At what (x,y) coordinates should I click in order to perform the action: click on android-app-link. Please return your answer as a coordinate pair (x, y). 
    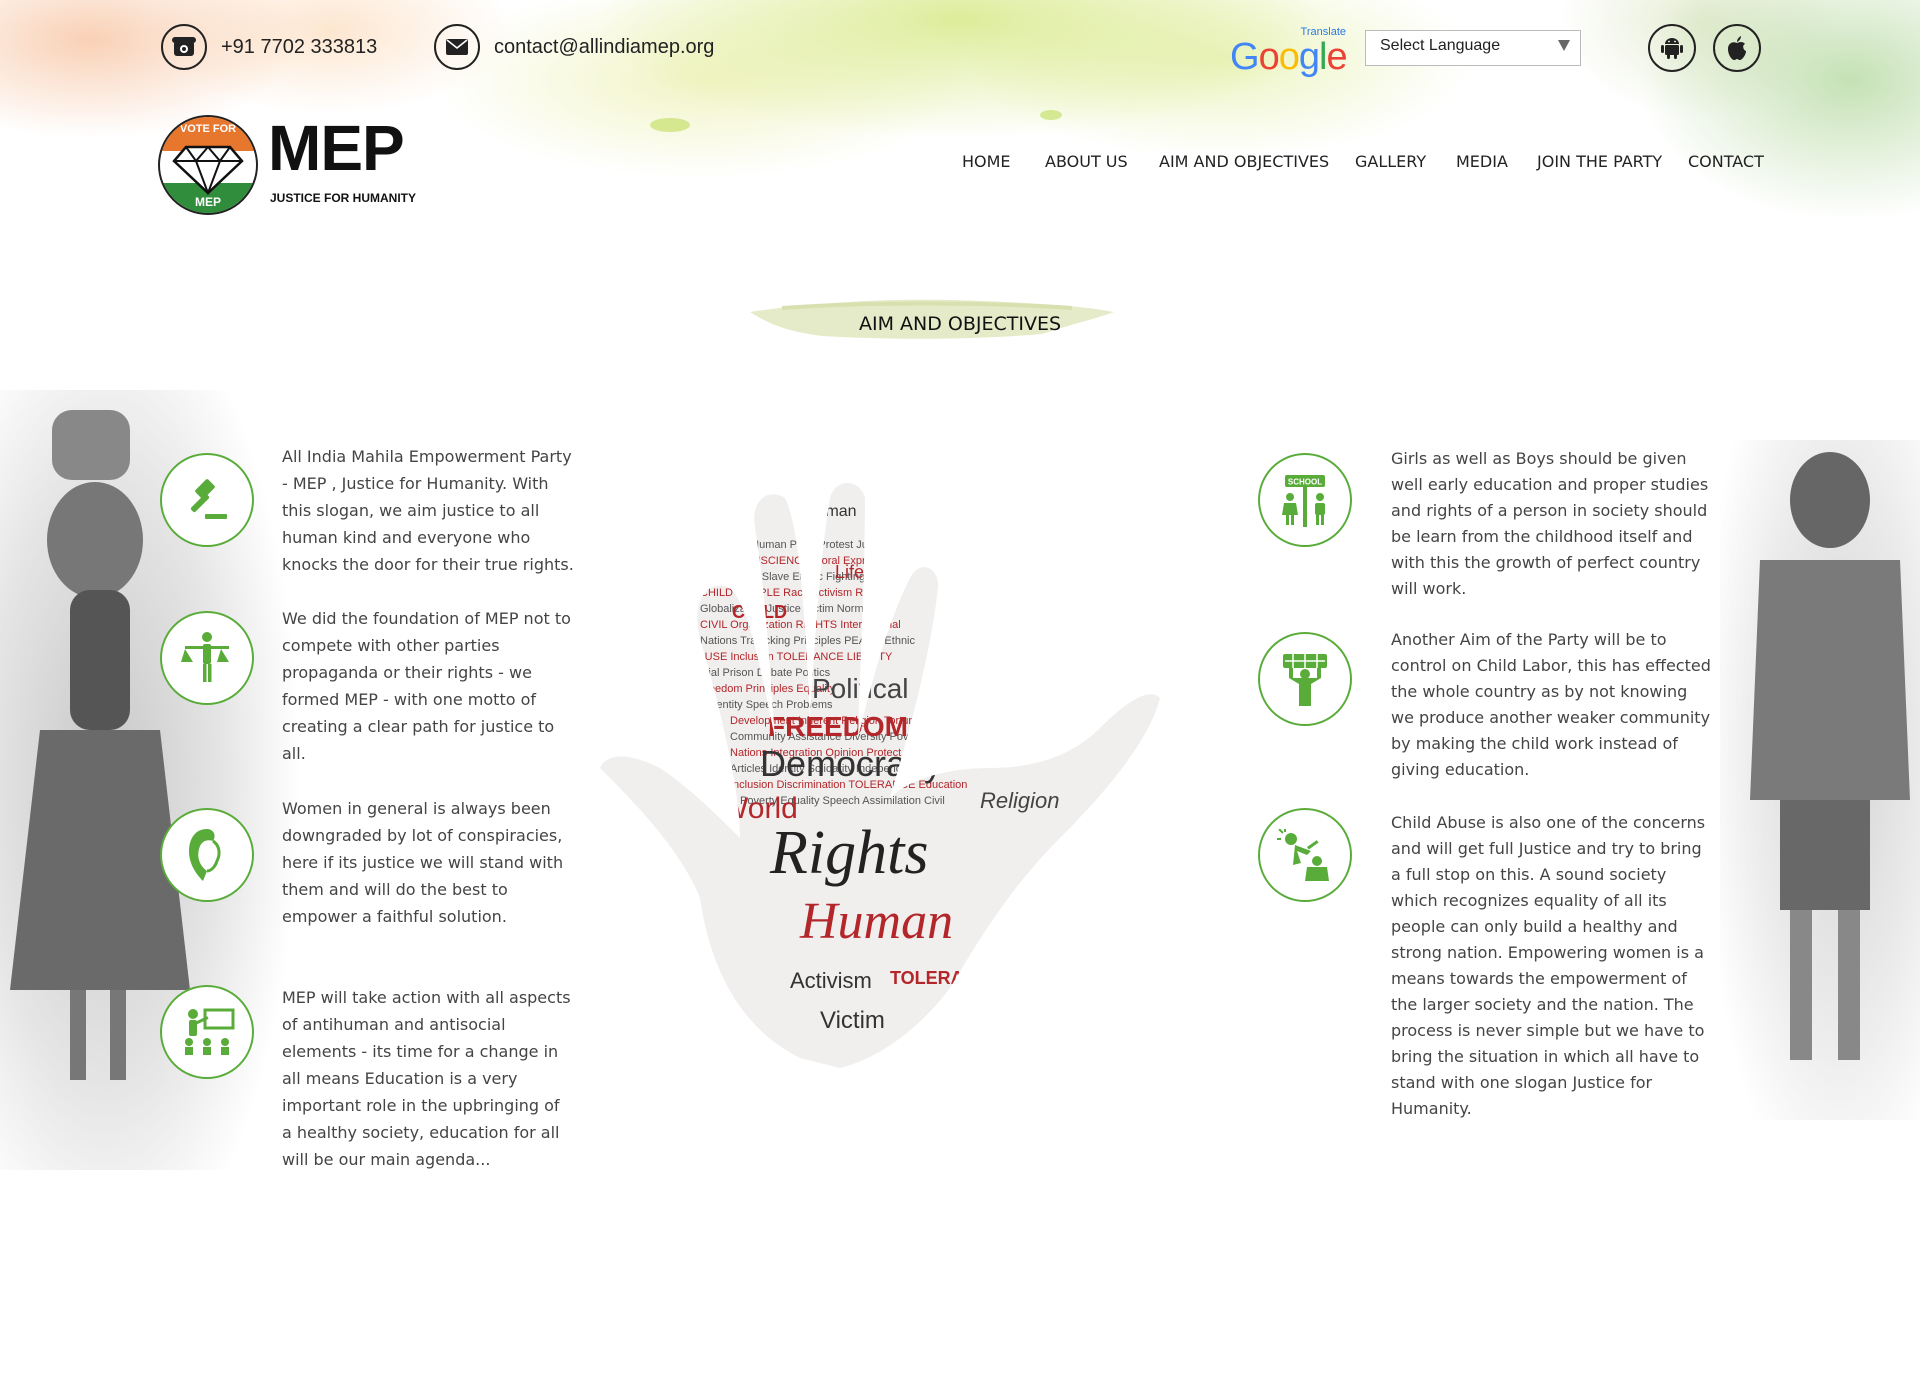
    Looking at the image, I should click on (1672, 48).